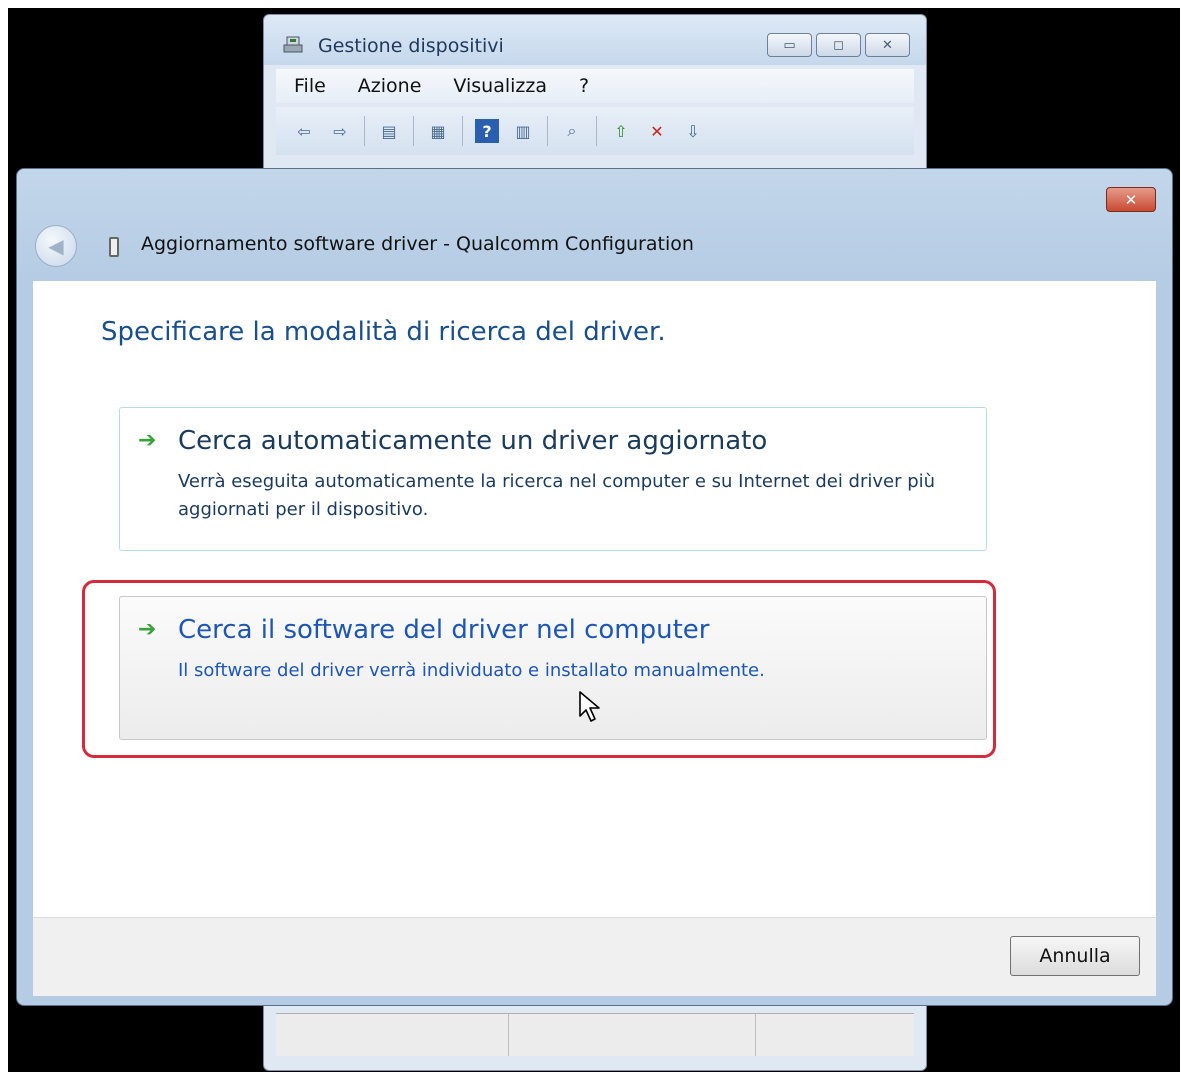  What do you see at coordinates (657, 131) in the screenshot?
I see `uninstall-device-icon: ✕` at bounding box center [657, 131].